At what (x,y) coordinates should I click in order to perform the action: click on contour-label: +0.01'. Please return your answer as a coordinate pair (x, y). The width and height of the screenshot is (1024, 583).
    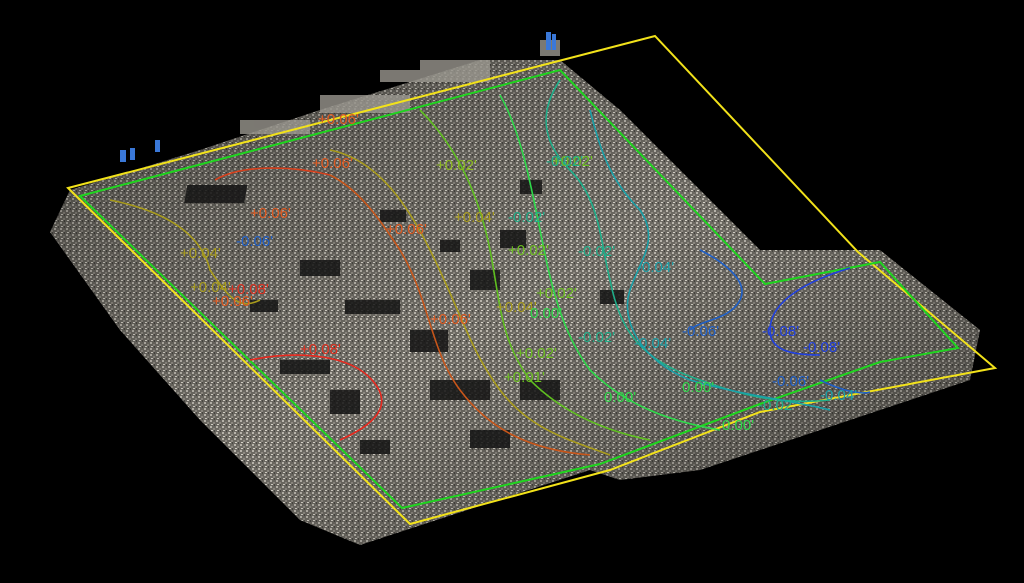
    Looking at the image, I should click on (524, 377).